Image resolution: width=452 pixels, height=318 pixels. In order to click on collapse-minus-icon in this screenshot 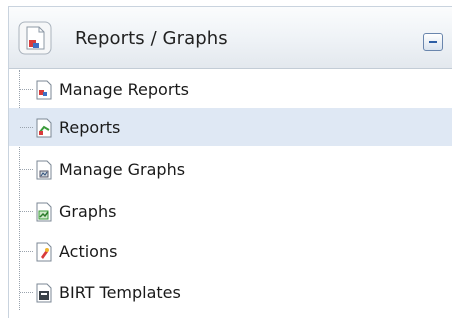, I will do `click(433, 42)`.